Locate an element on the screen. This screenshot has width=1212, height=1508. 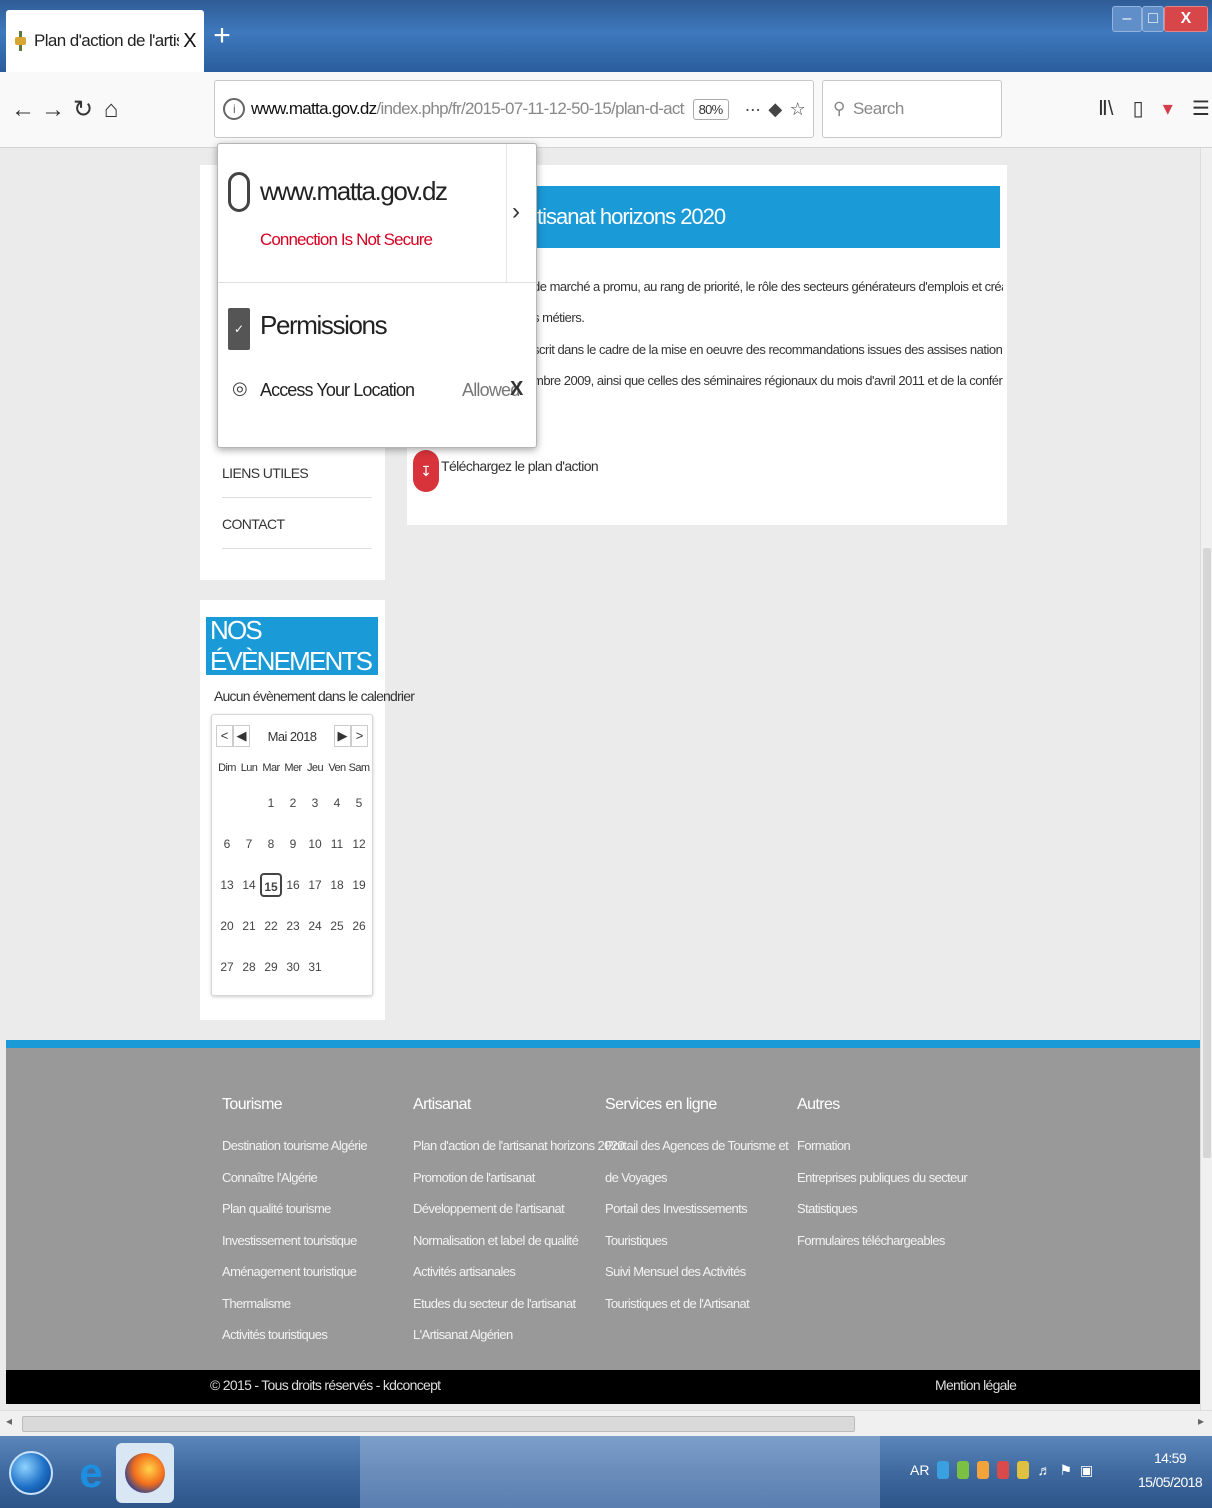
calendar-day: 9 is located at coordinates (293, 844).